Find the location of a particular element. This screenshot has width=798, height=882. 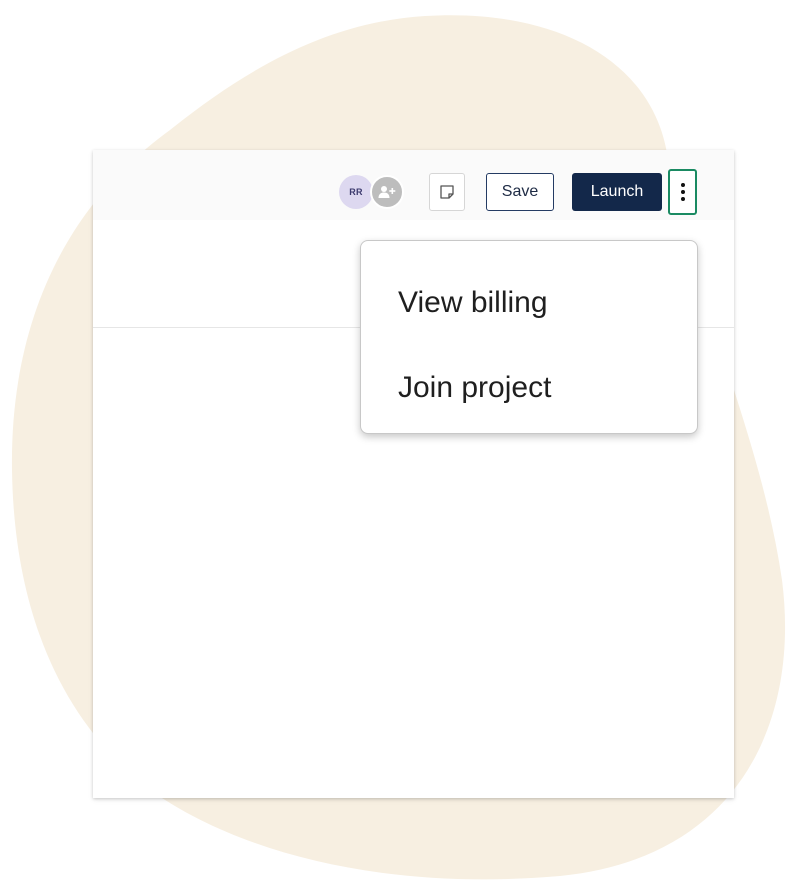

menu-item-label: View billing is located at coordinates (473, 302).